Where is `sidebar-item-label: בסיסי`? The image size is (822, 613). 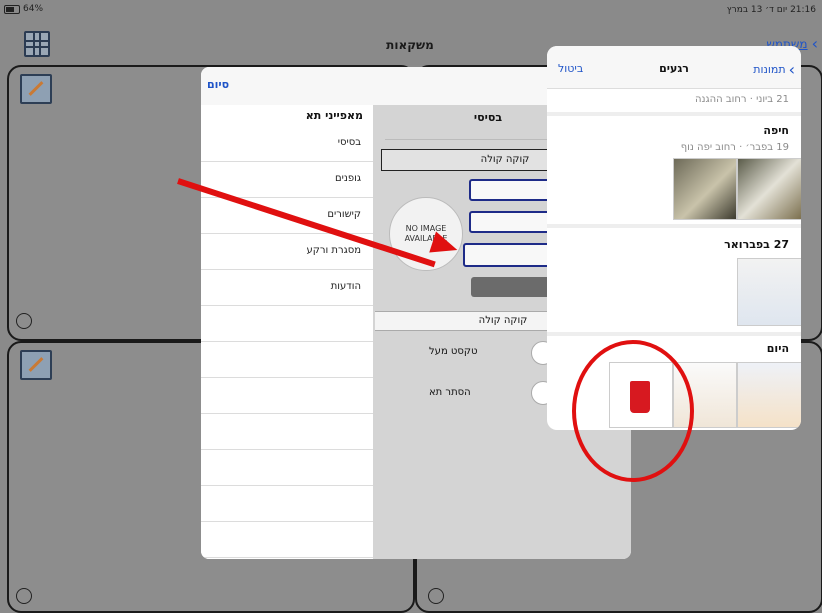
sidebar-item-label: בסיסי is located at coordinates (349, 142).